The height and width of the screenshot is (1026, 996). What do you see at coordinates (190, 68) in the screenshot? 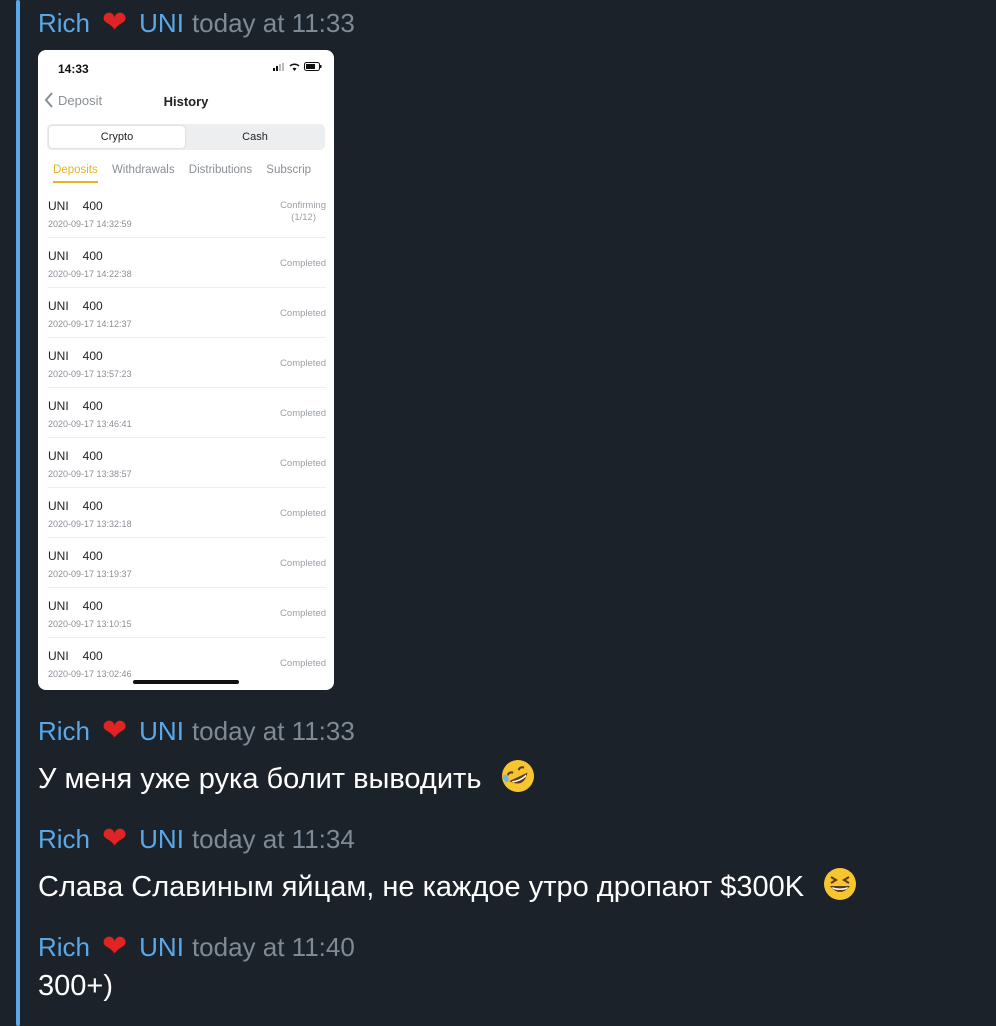
I see `phone-status-bar: 14:33` at bounding box center [190, 68].